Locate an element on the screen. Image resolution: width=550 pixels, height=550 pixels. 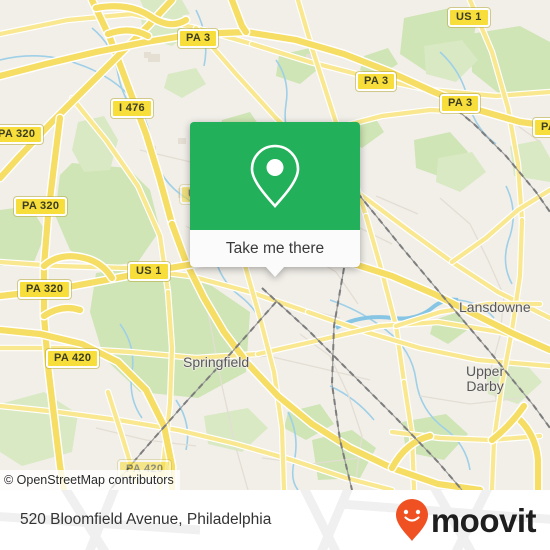
place-label: Springfield is located at coordinates (216, 362).